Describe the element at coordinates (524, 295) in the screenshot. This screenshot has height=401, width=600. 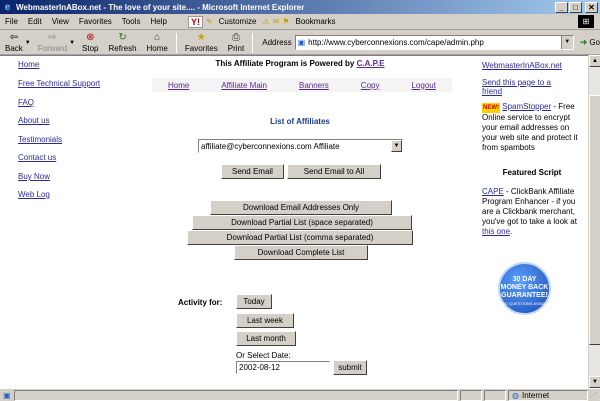
I see `guarantee-line-3: GUARANTEE!` at that location.